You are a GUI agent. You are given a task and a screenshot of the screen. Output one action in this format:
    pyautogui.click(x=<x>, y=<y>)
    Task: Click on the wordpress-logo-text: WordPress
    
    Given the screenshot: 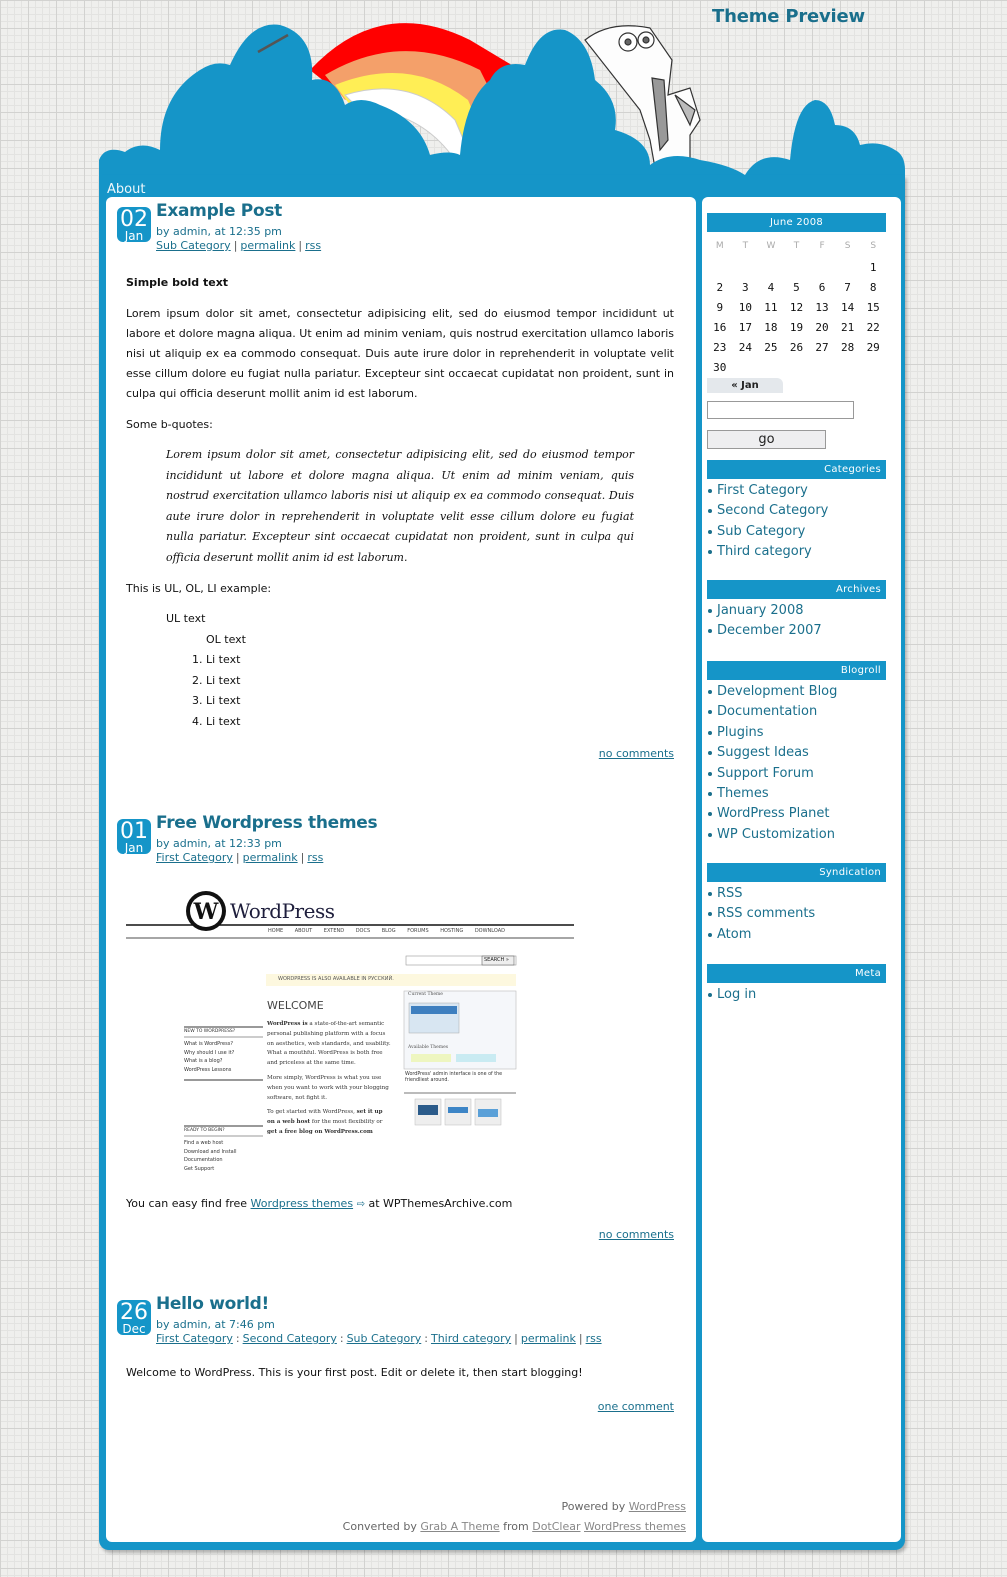 What is the action you would take?
    pyautogui.click(x=282, y=911)
    